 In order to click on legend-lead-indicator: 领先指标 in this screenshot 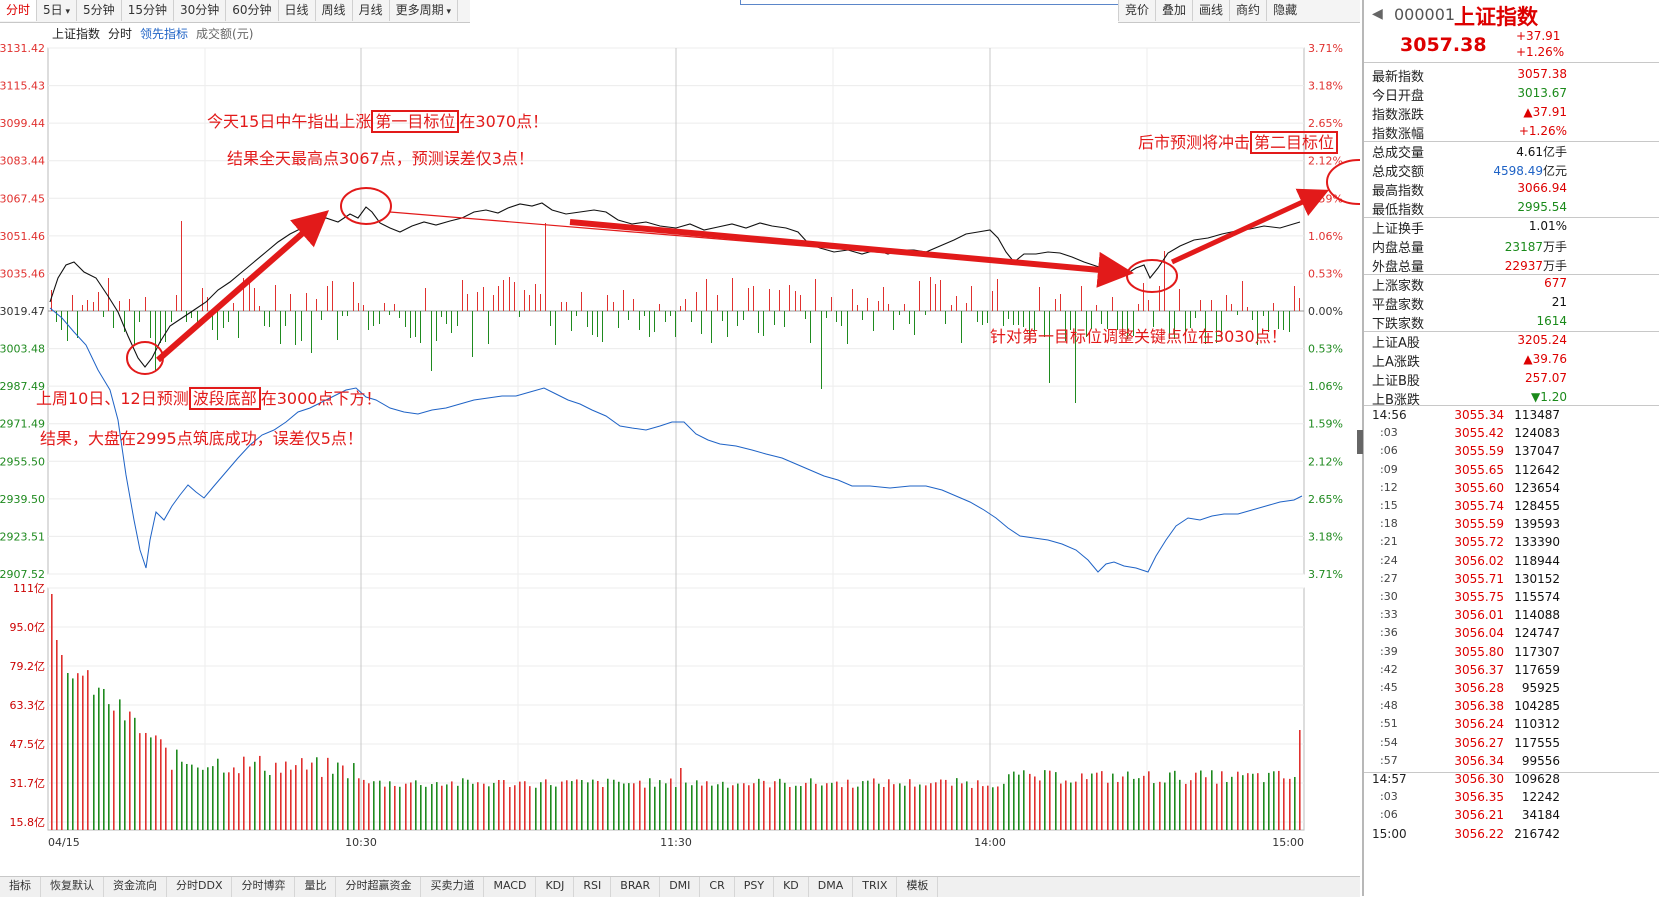, I will do `click(164, 33)`.